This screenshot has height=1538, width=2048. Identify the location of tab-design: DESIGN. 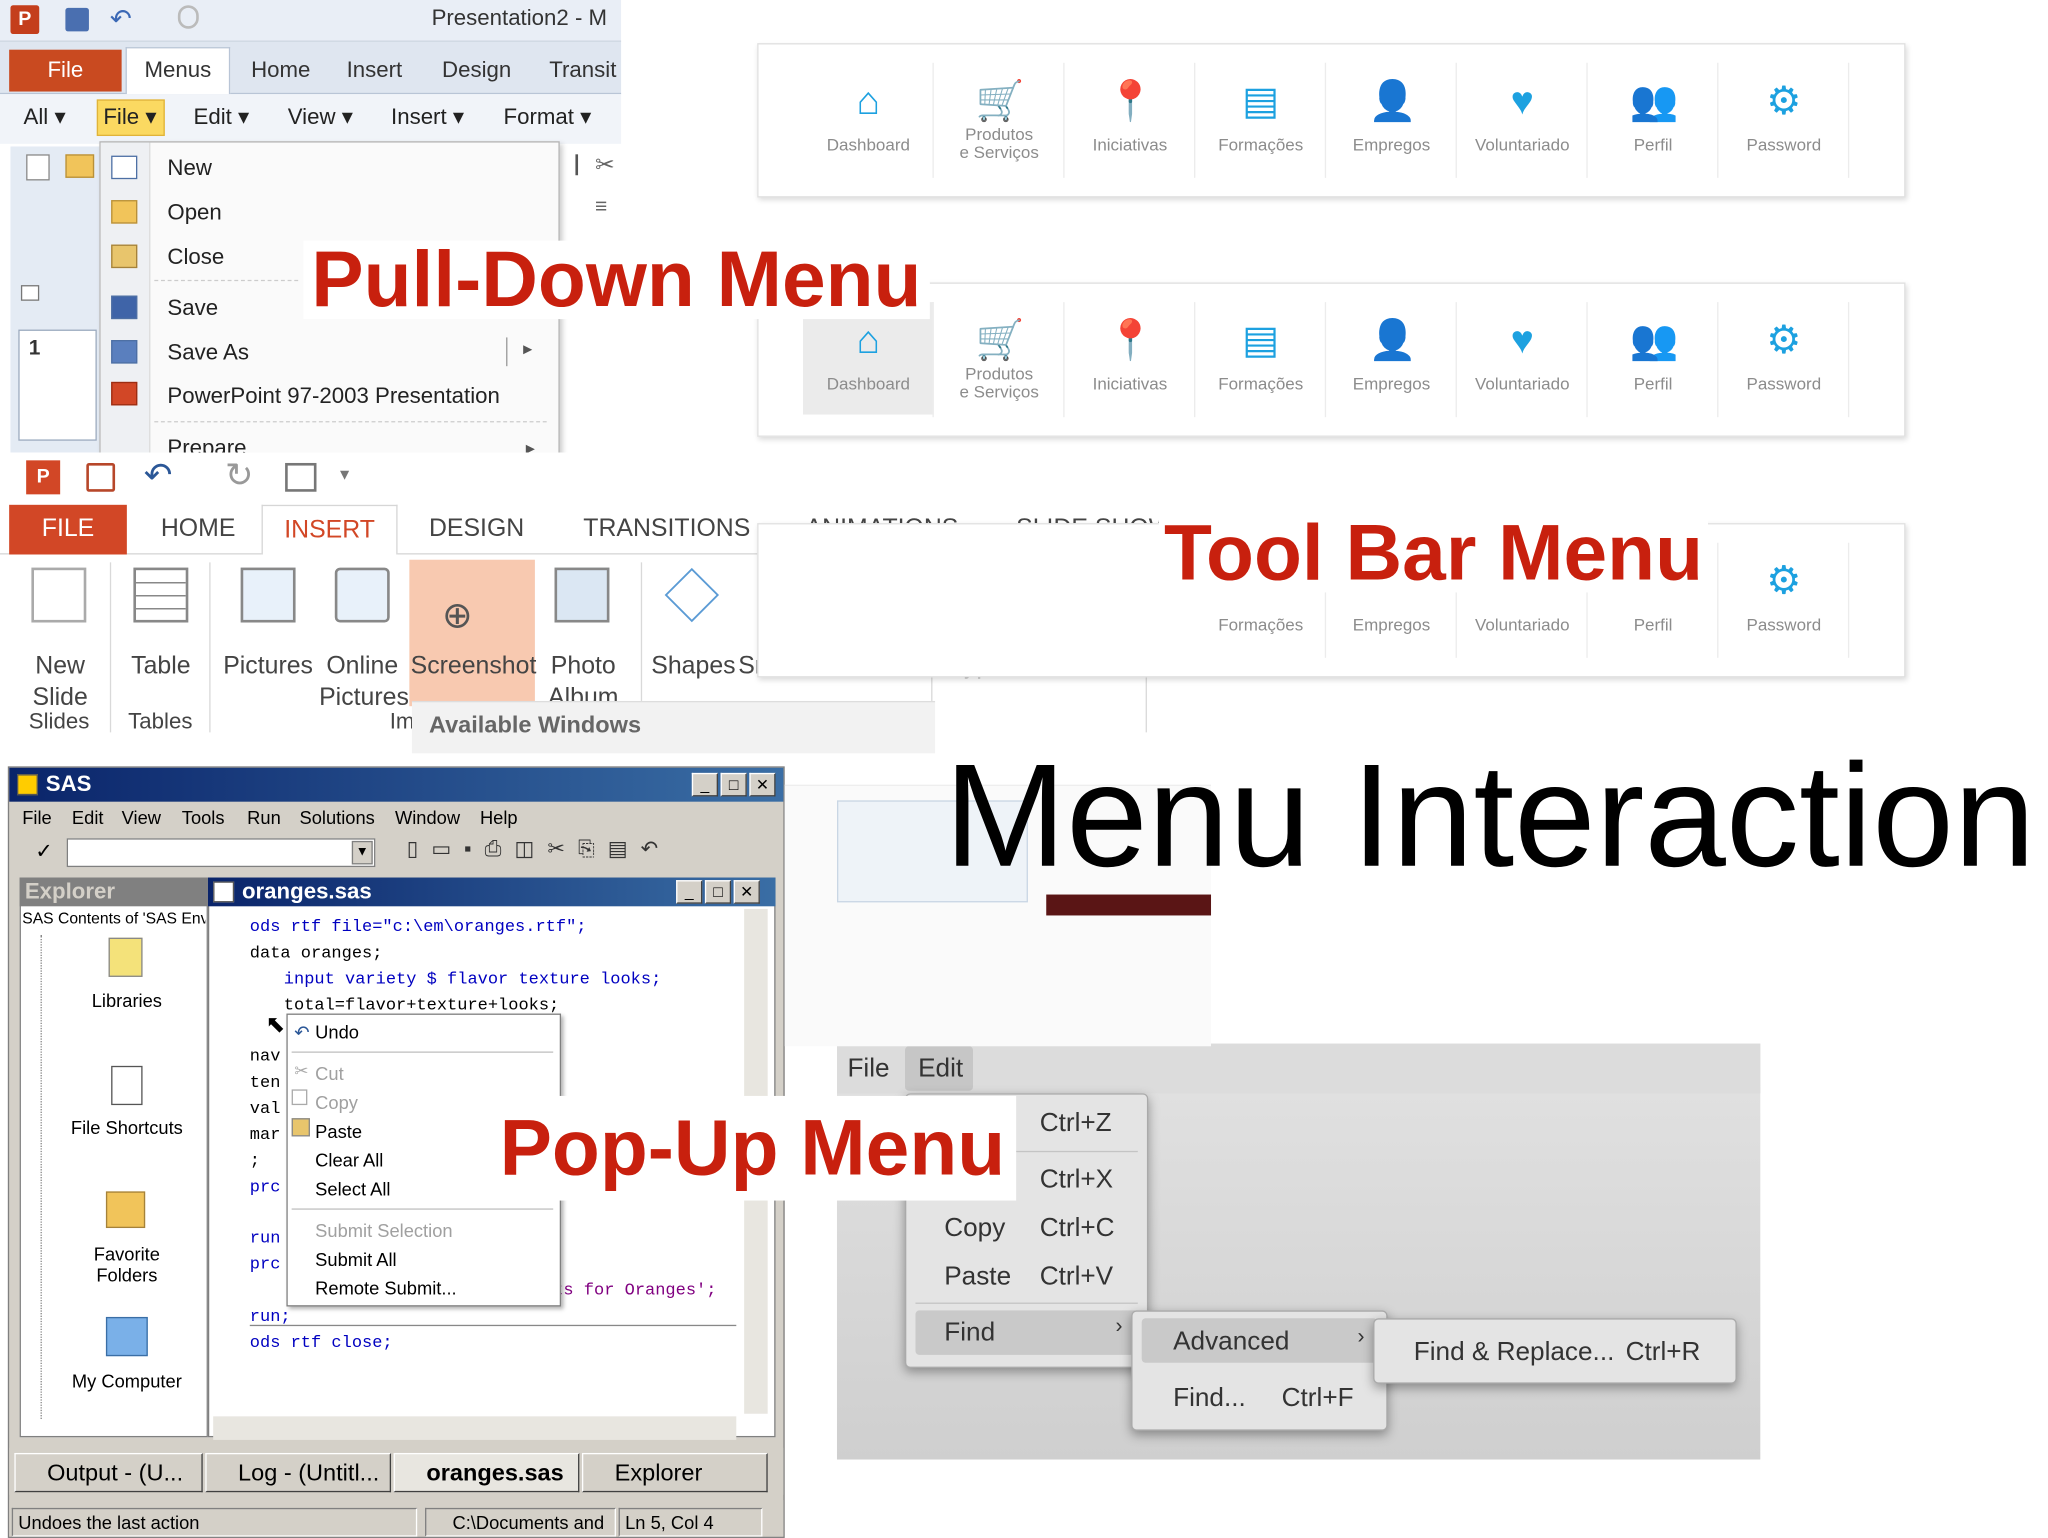
(476, 529).